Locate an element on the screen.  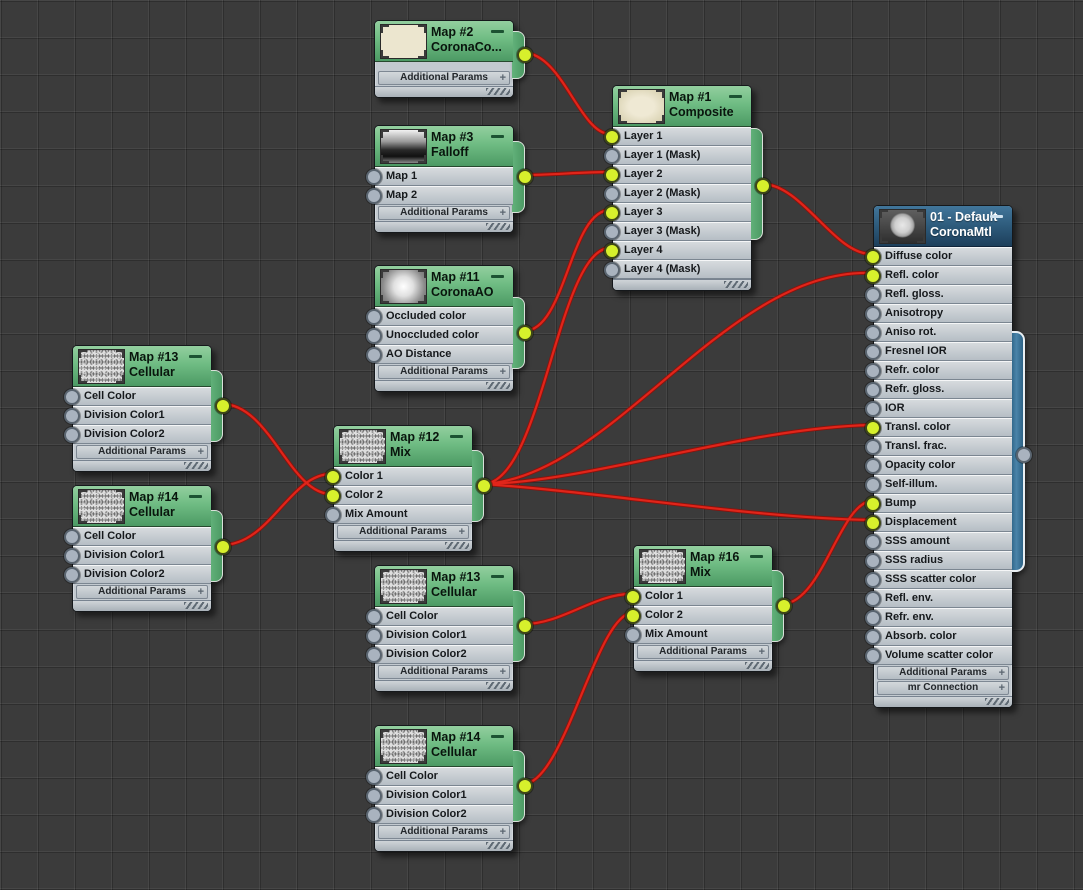
node-map2: Map #2 CoronaCo... Additional Params + is located at coordinates (453, 59).